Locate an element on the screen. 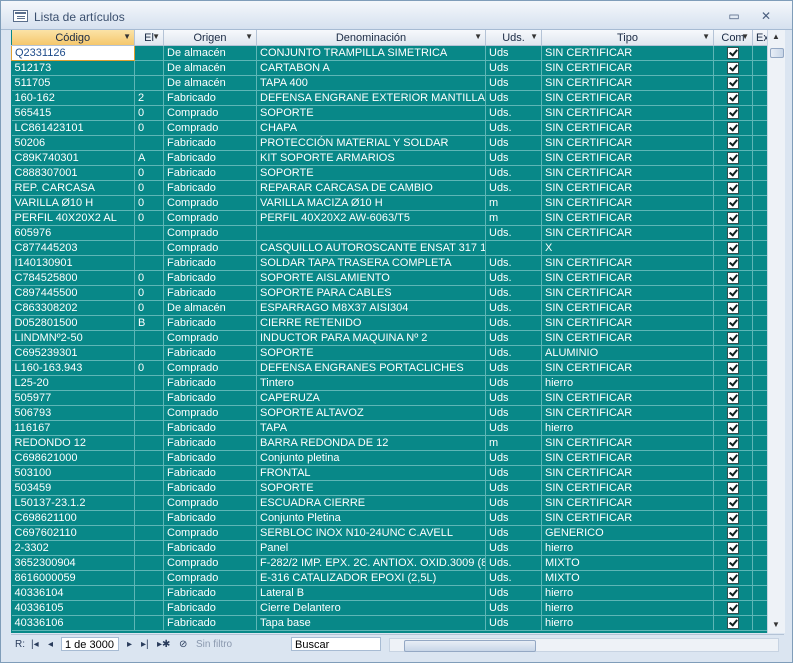  cell-codigo: C89K740301 is located at coordinates (73, 158).